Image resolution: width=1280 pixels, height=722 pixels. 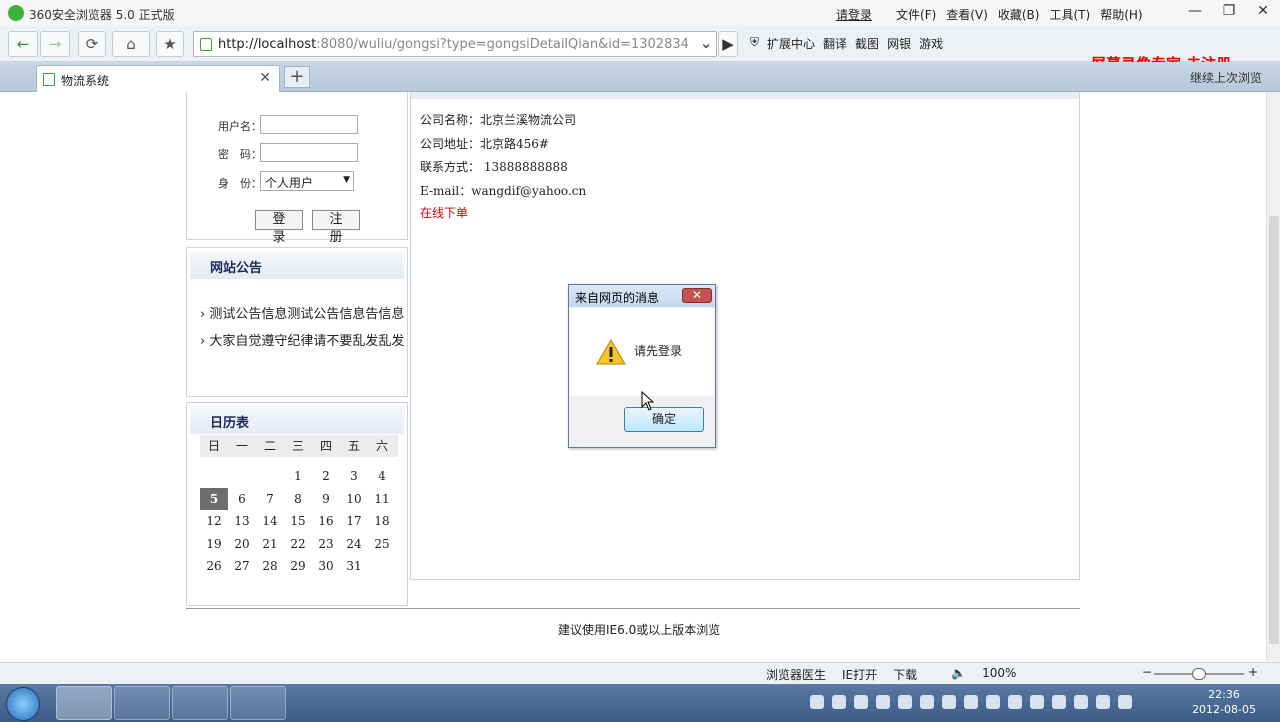 I want to click on address-dropdown-button: ⌄, so click(x=706, y=44).